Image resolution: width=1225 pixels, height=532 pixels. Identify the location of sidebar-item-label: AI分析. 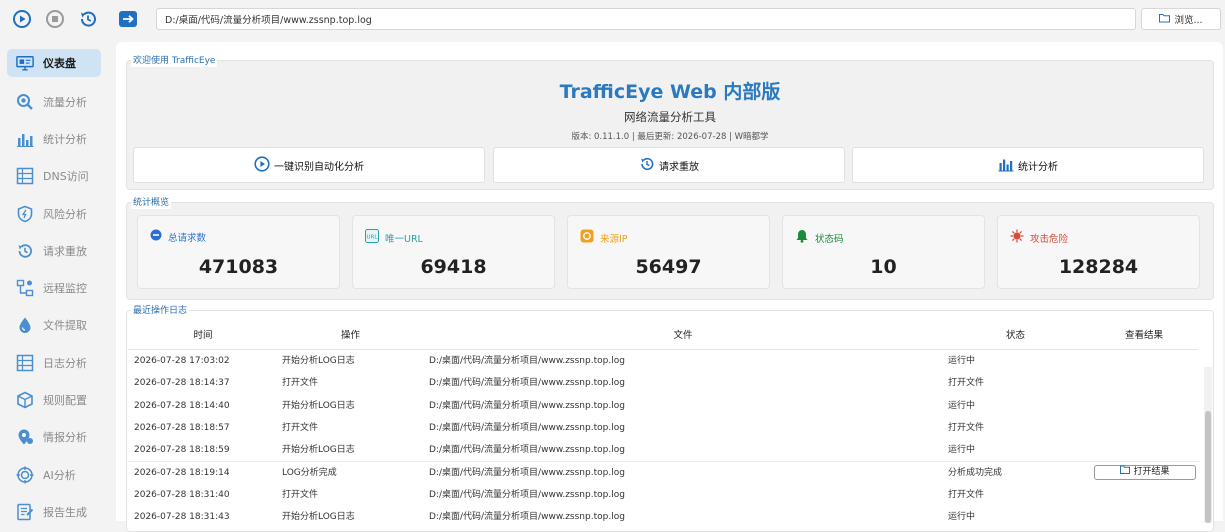
(59, 475).